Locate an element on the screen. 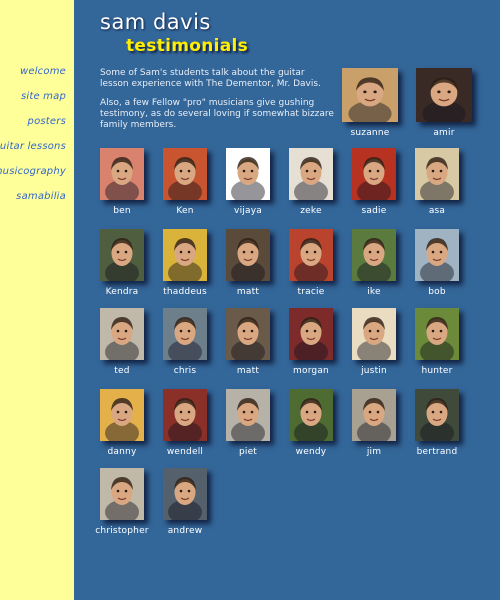 The height and width of the screenshot is (600, 500). testimonial-name: vijaya is located at coordinates (248, 211).